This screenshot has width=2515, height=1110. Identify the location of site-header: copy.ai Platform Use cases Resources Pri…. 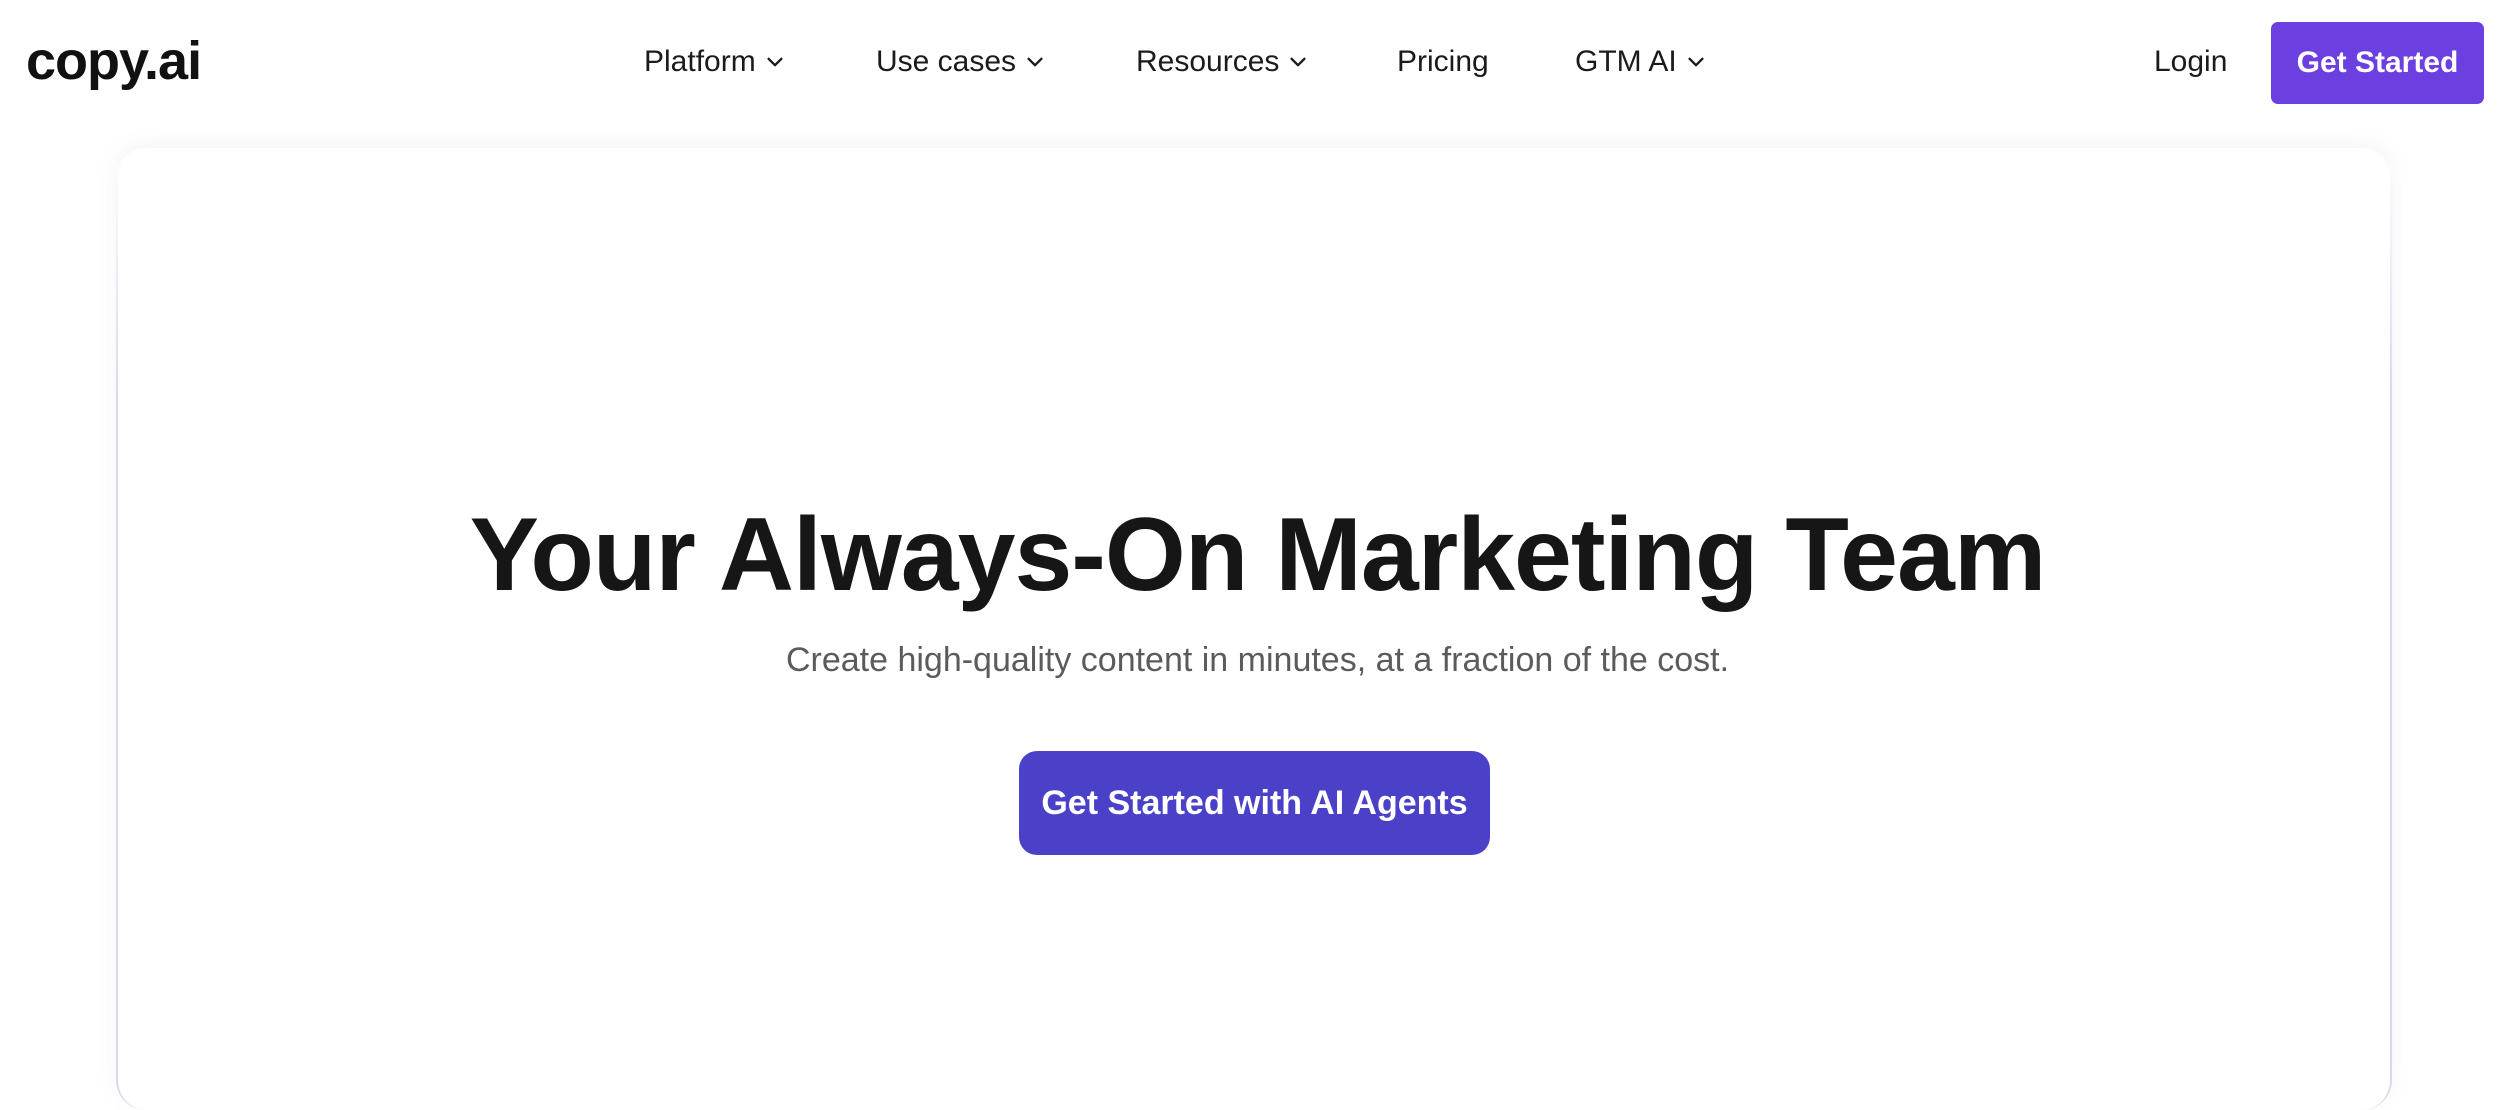
(1257, 62).